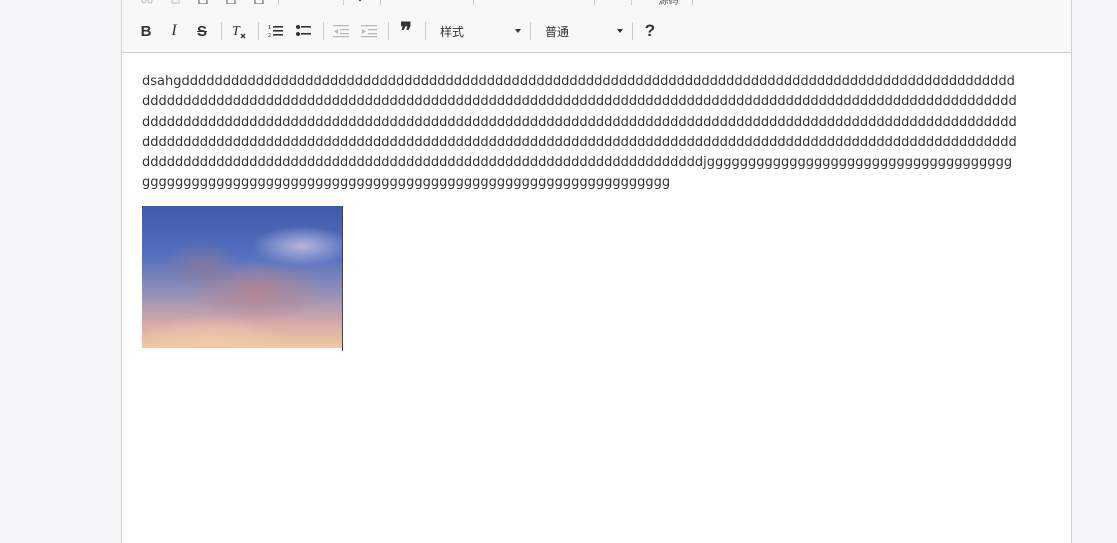 This screenshot has height=543, width=1117. I want to click on numbered-list-button: 12, so click(276, 31).